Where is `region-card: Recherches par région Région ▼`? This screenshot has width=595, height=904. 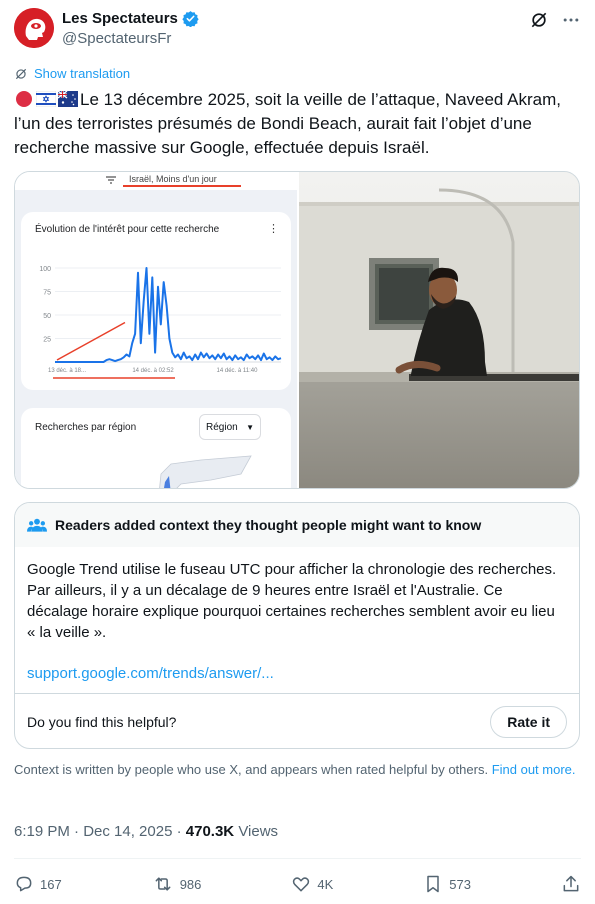
region-card: Recherches par région Région ▼ is located at coordinates (156, 448).